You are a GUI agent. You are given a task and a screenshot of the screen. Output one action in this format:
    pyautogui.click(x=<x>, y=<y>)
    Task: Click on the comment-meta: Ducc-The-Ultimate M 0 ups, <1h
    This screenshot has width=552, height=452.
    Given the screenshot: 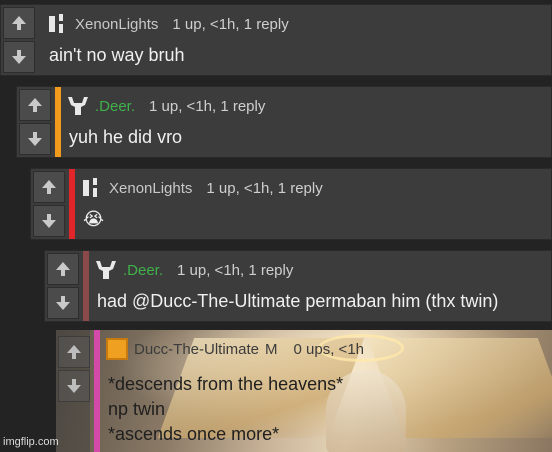 What is the action you would take?
    pyautogui.click(x=235, y=349)
    